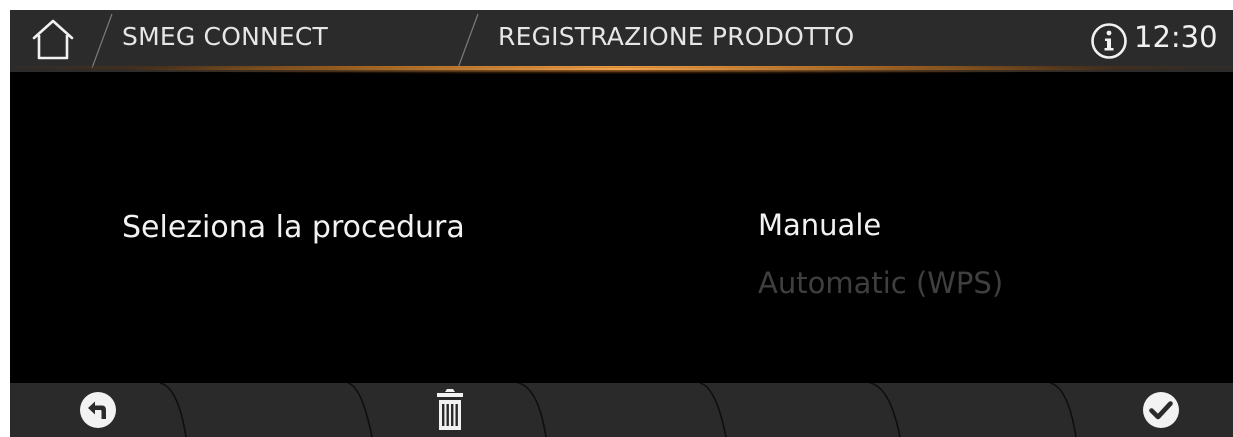 The height and width of the screenshot is (437, 1233). What do you see at coordinates (225, 36) in the screenshot?
I see `breadcrumb-app: SMEG CONNECT` at bounding box center [225, 36].